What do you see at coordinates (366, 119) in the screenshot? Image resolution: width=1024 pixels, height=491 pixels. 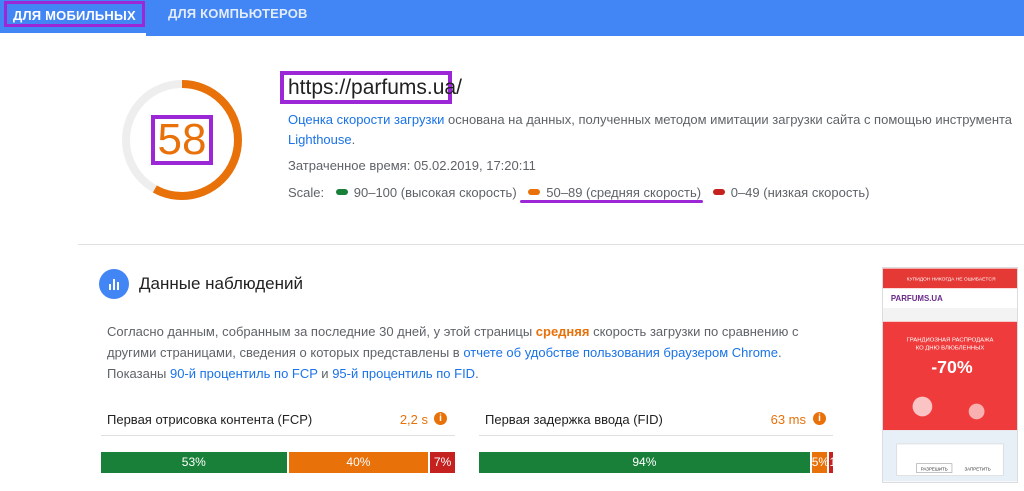 I see `speed-score-link: Оценка скорости загрузки` at bounding box center [366, 119].